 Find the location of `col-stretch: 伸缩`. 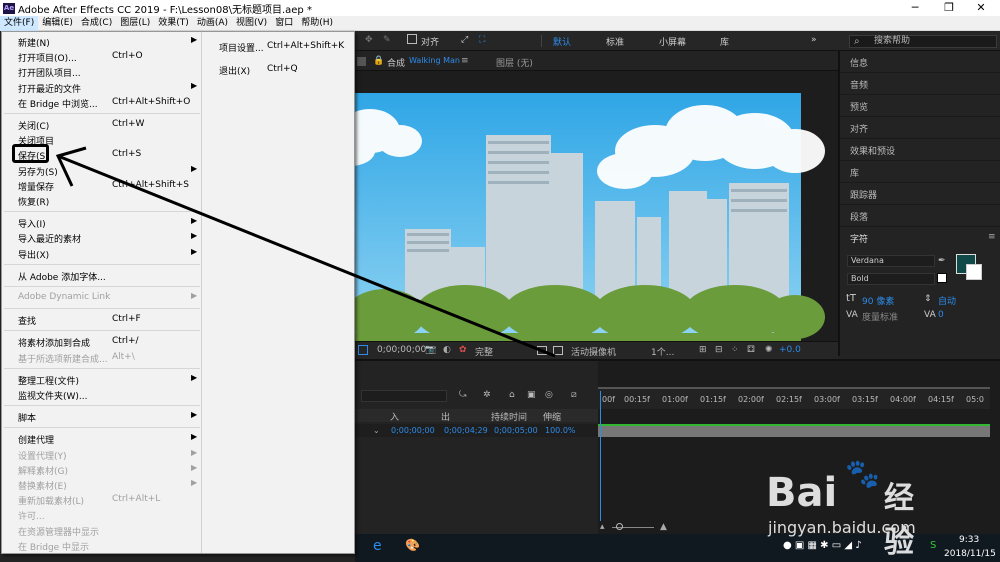

col-stretch: 伸缩 is located at coordinates (552, 416).